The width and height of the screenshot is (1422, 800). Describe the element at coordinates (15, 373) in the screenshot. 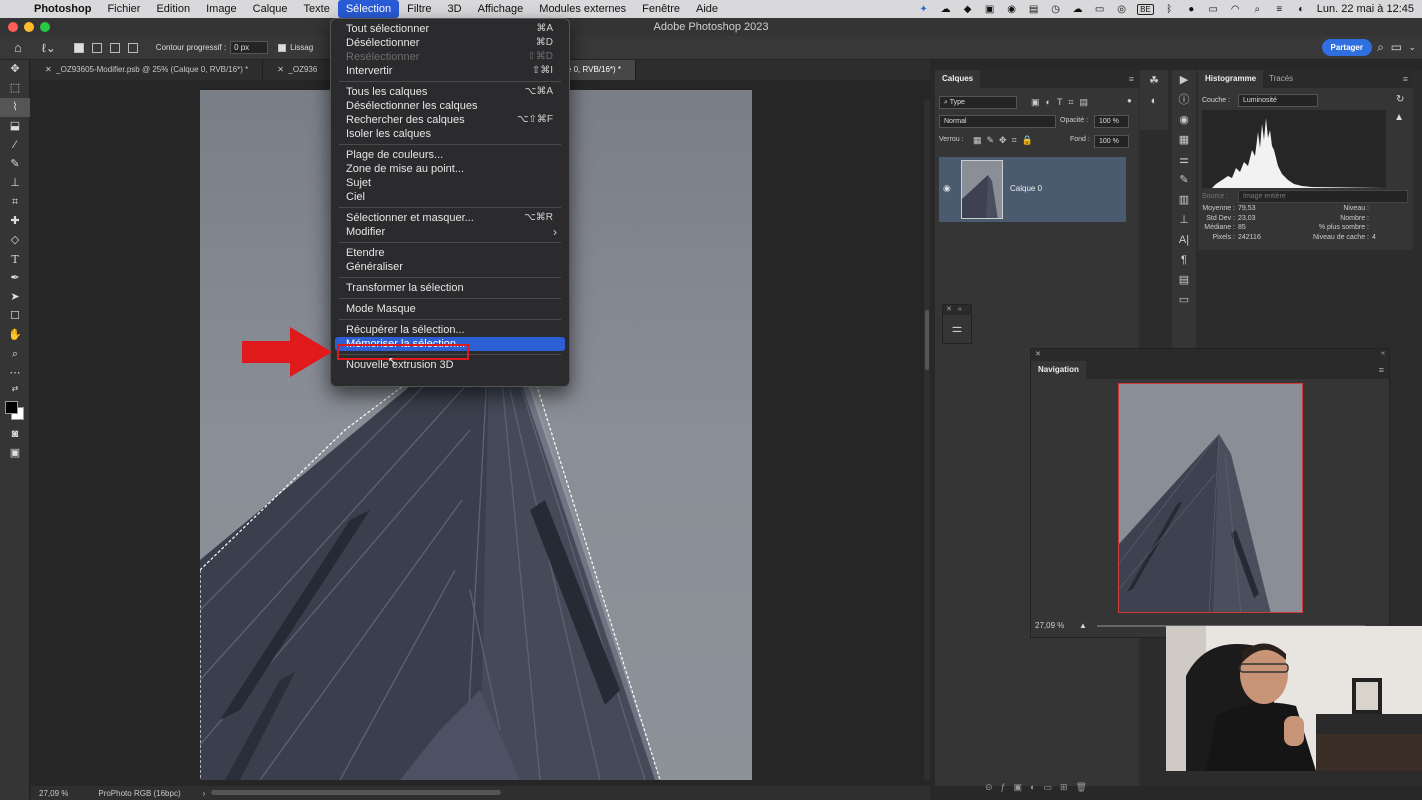

I see `more-tools-icon: ⋯` at that location.